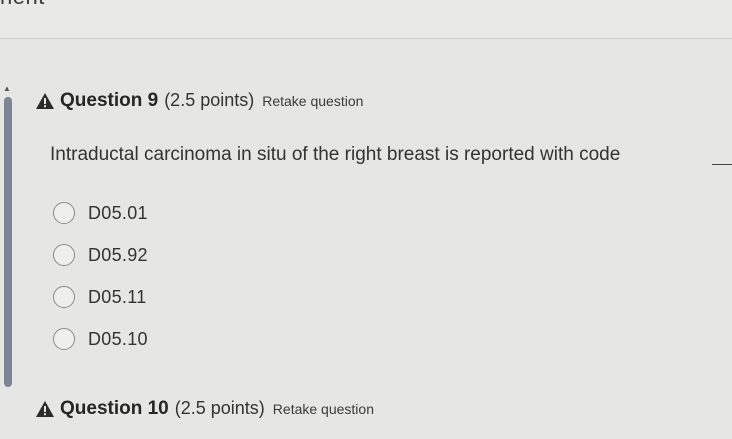 This screenshot has height=439, width=732. Describe the element at coordinates (118, 338) in the screenshot. I see `option-label: D05.10` at that location.